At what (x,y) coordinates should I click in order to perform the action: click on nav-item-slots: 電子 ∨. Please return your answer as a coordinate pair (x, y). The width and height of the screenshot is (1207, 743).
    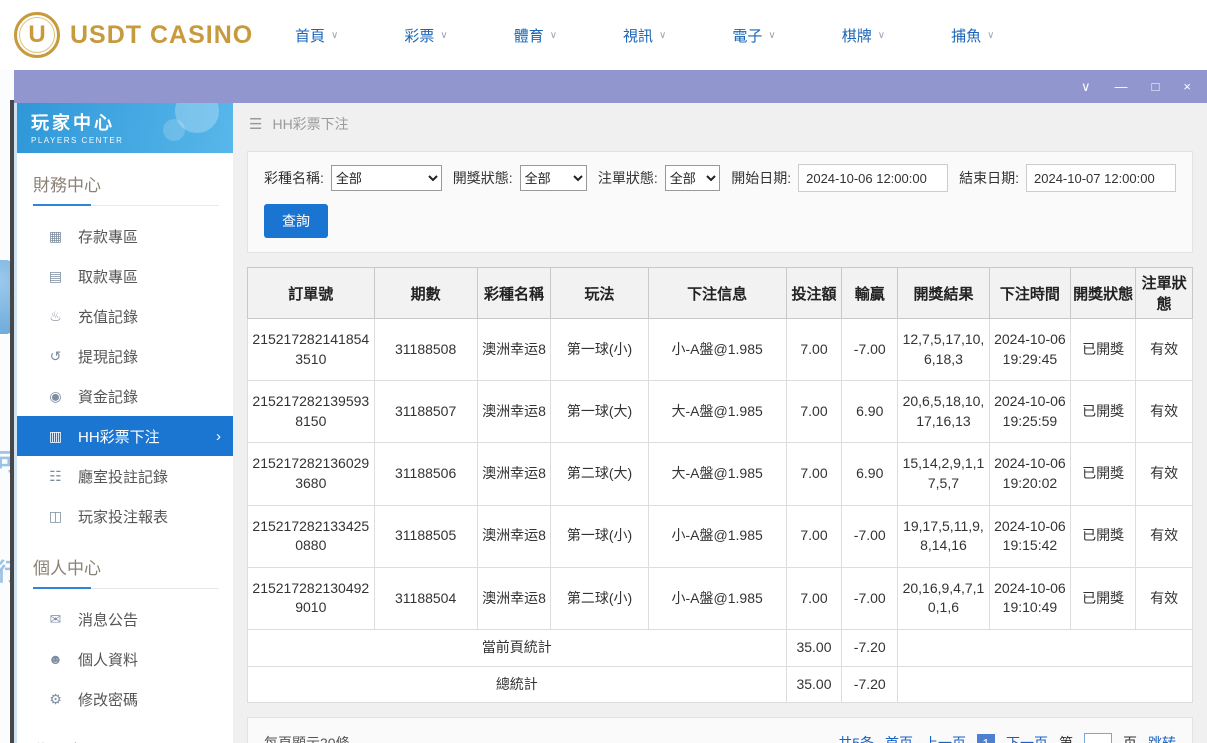
    Looking at the image, I should click on (753, 35).